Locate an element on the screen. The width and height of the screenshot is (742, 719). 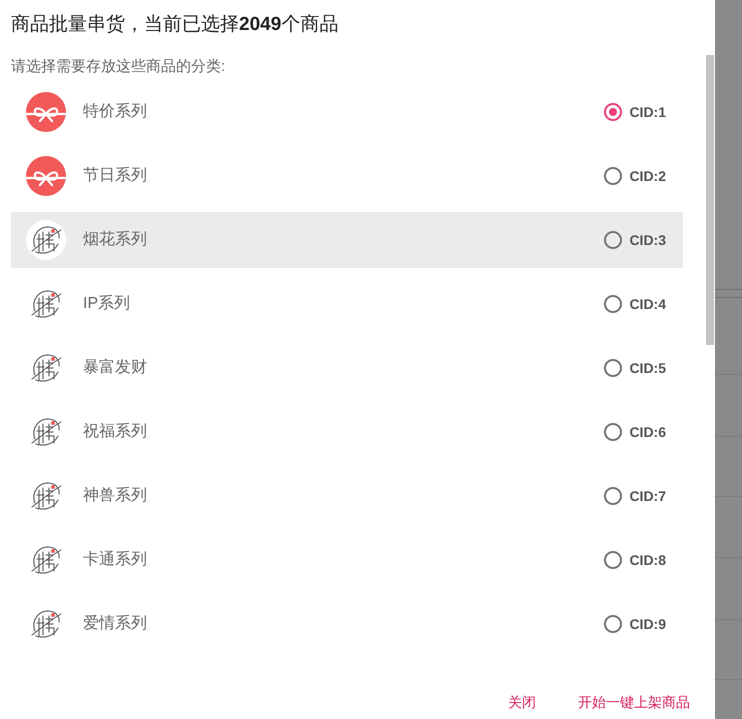
category-name: 特价系列 is located at coordinates (115, 112).